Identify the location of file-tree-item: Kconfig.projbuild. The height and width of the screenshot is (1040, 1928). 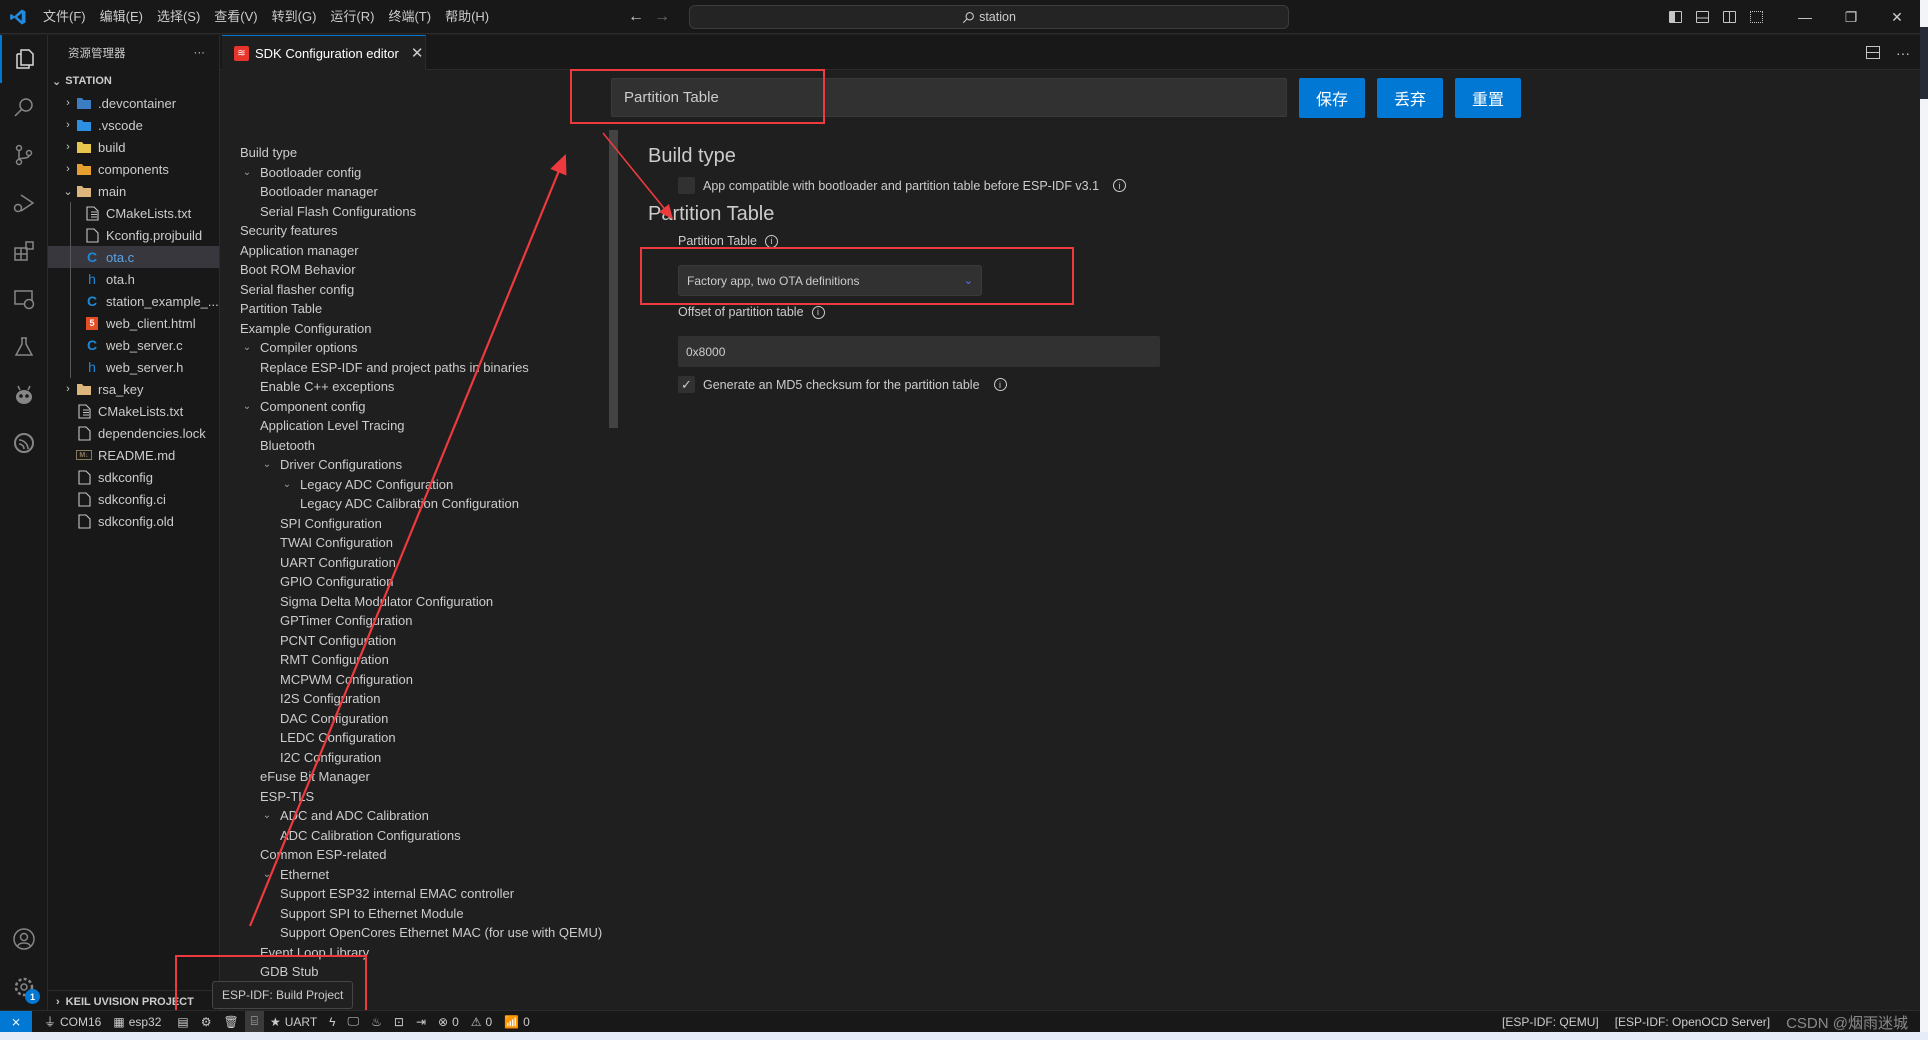
(133, 235).